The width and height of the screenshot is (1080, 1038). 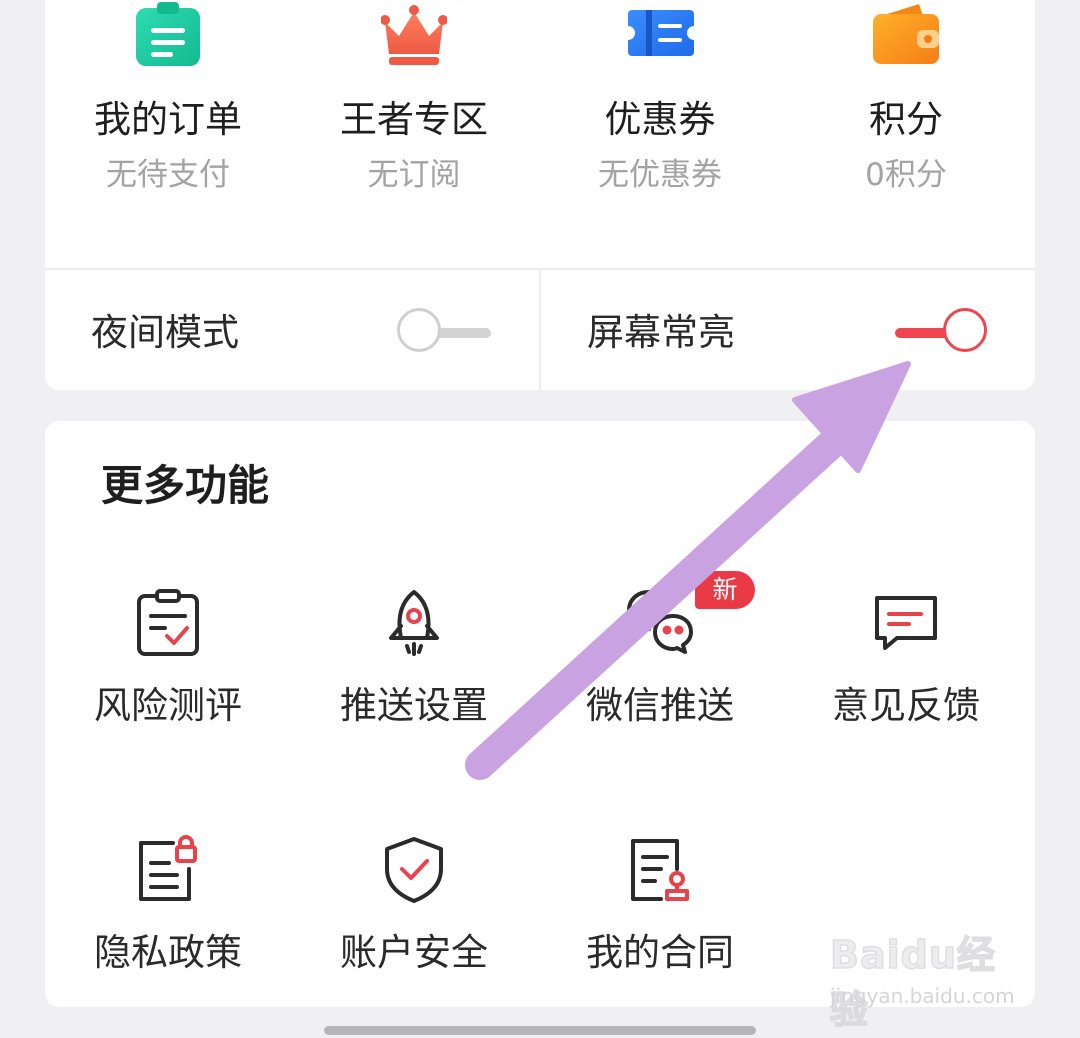 I want to click on quick-item-sub: 无订阅, so click(x=414, y=175).